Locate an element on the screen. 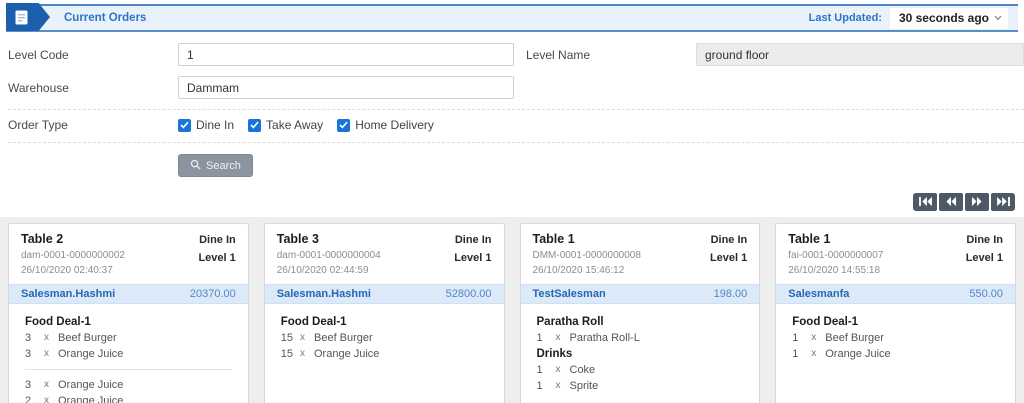 The height and width of the screenshot is (403, 1024). order-type-checkbox: Home Delivery is located at coordinates (385, 125).